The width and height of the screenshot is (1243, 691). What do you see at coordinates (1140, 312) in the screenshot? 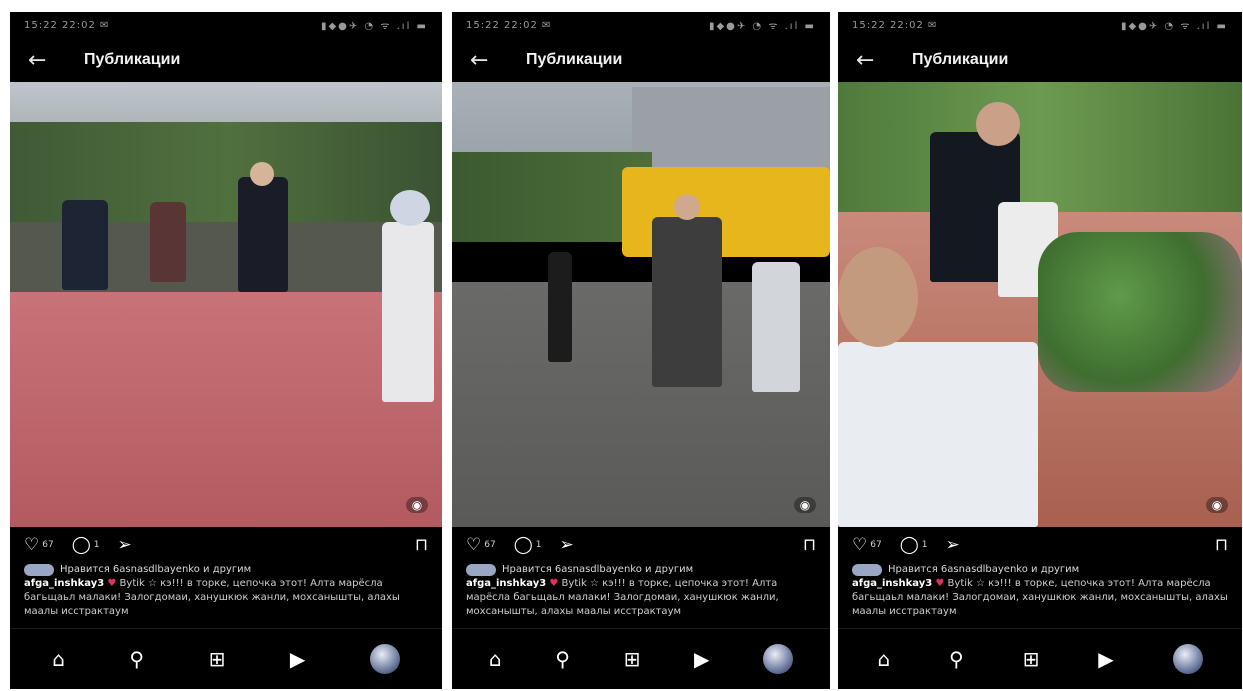
I see `scene-flowerbed` at bounding box center [1140, 312].